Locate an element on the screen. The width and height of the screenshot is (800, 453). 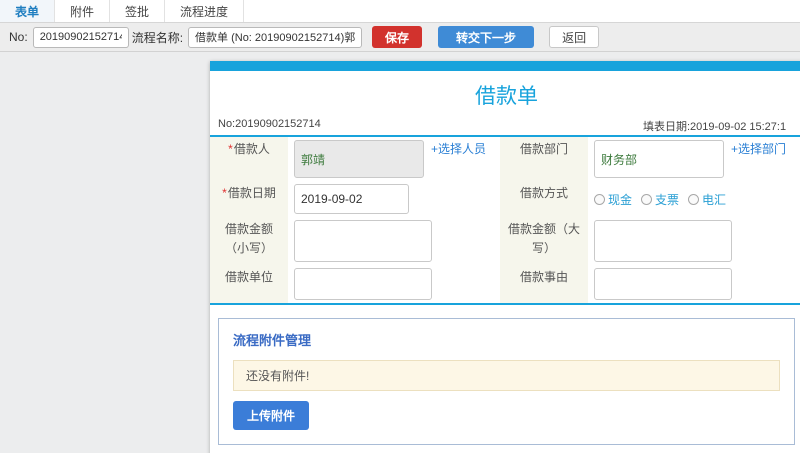
radio-cash: 现金 is located at coordinates (613, 199).